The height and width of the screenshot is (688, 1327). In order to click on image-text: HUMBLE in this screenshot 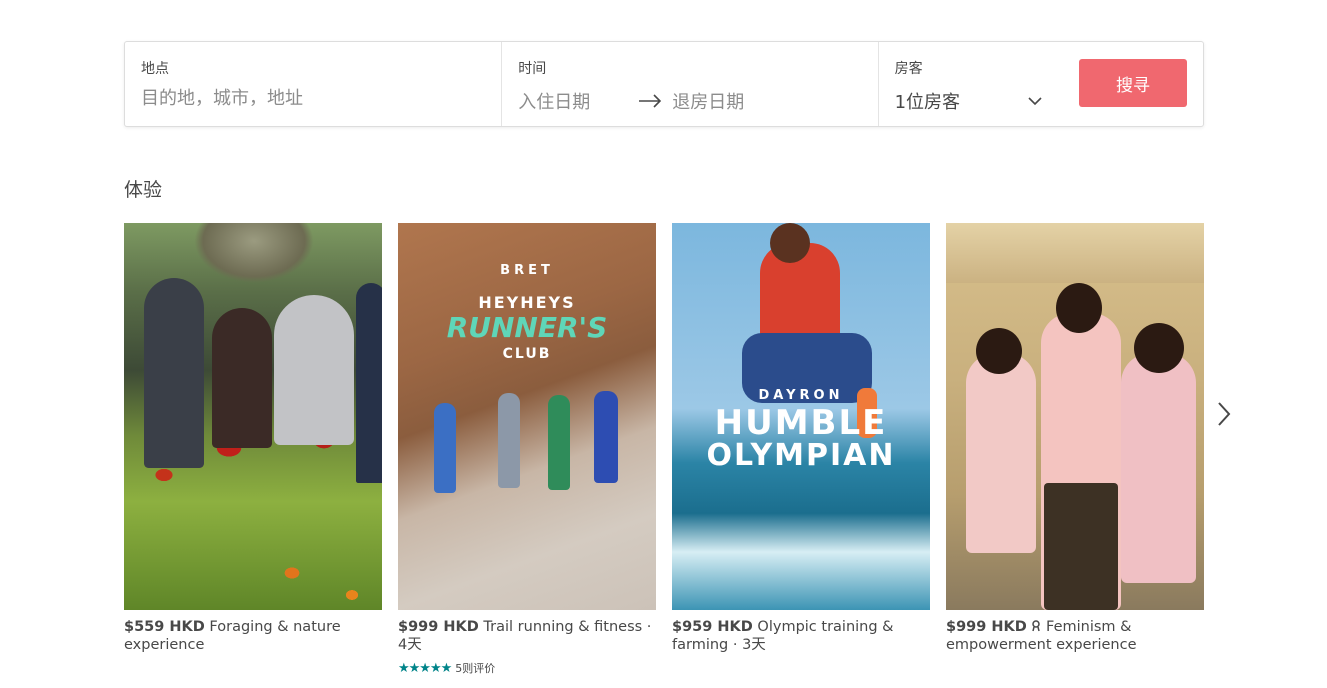, I will do `click(801, 423)`.